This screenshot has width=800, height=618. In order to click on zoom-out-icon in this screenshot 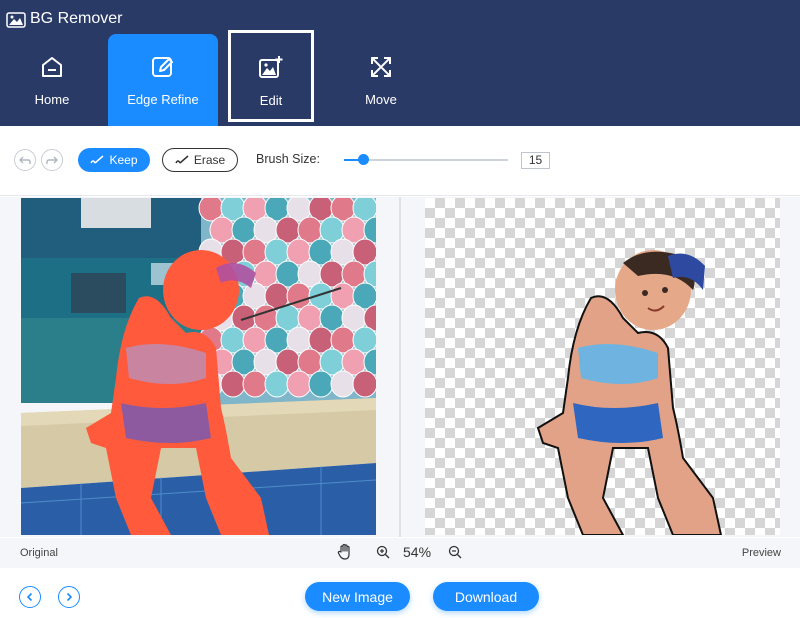, I will do `click(455, 552)`.